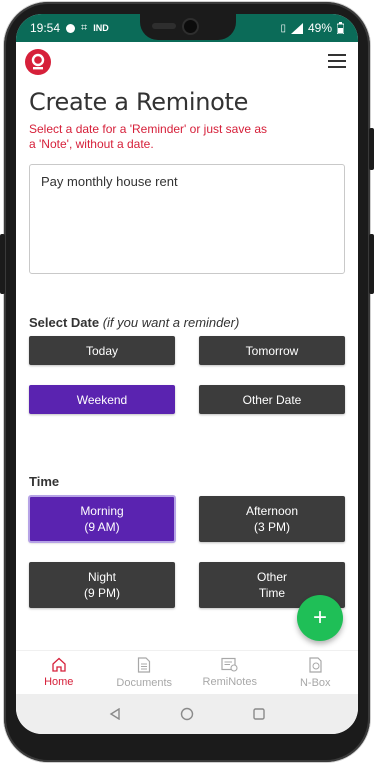  I want to click on select-date-label: Select Date (if you want a reminder), so click(134, 322).